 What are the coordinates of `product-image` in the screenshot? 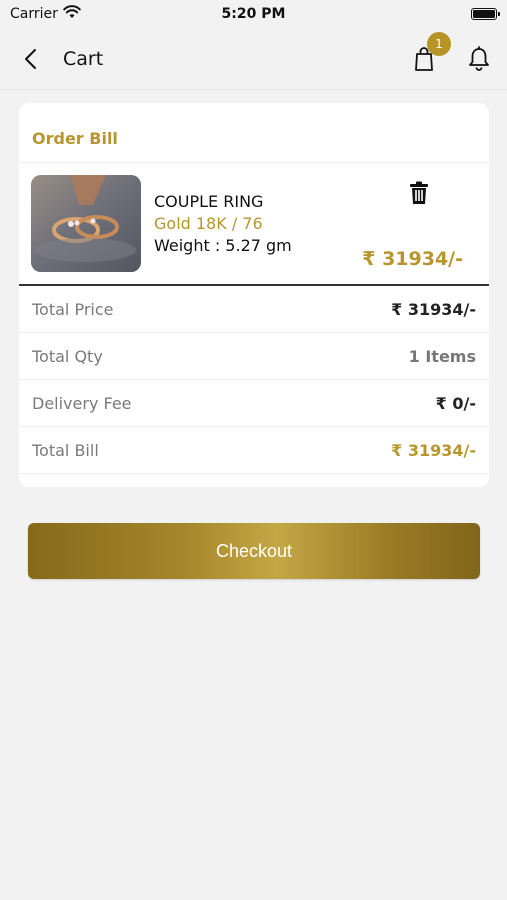 It's located at (86, 223).